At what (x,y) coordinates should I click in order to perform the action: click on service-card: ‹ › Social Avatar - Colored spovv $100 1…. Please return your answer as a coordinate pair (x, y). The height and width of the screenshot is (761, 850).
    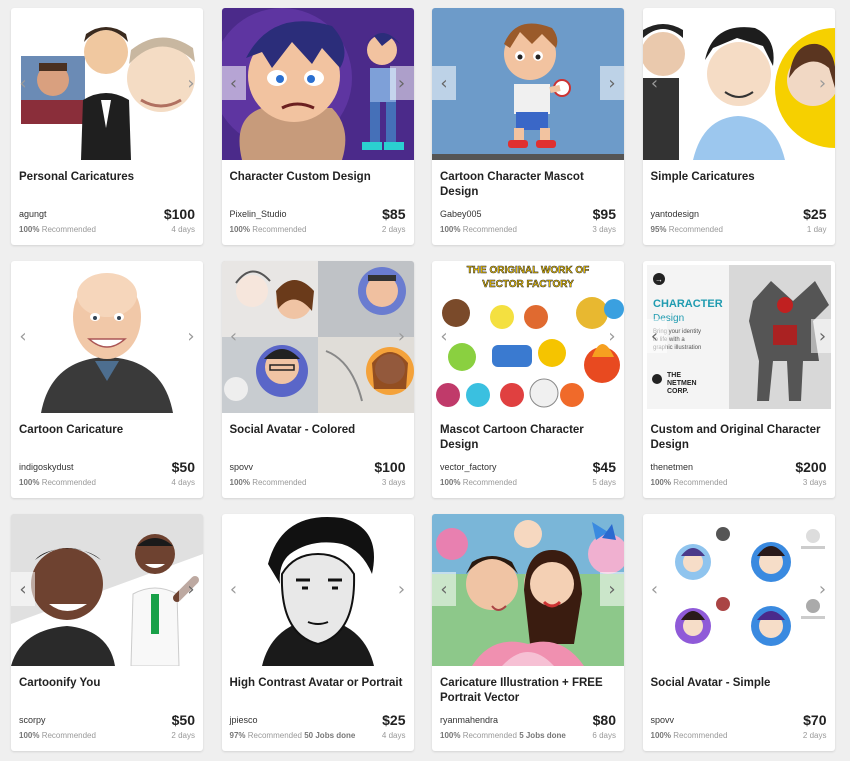
    Looking at the image, I should click on (317, 379).